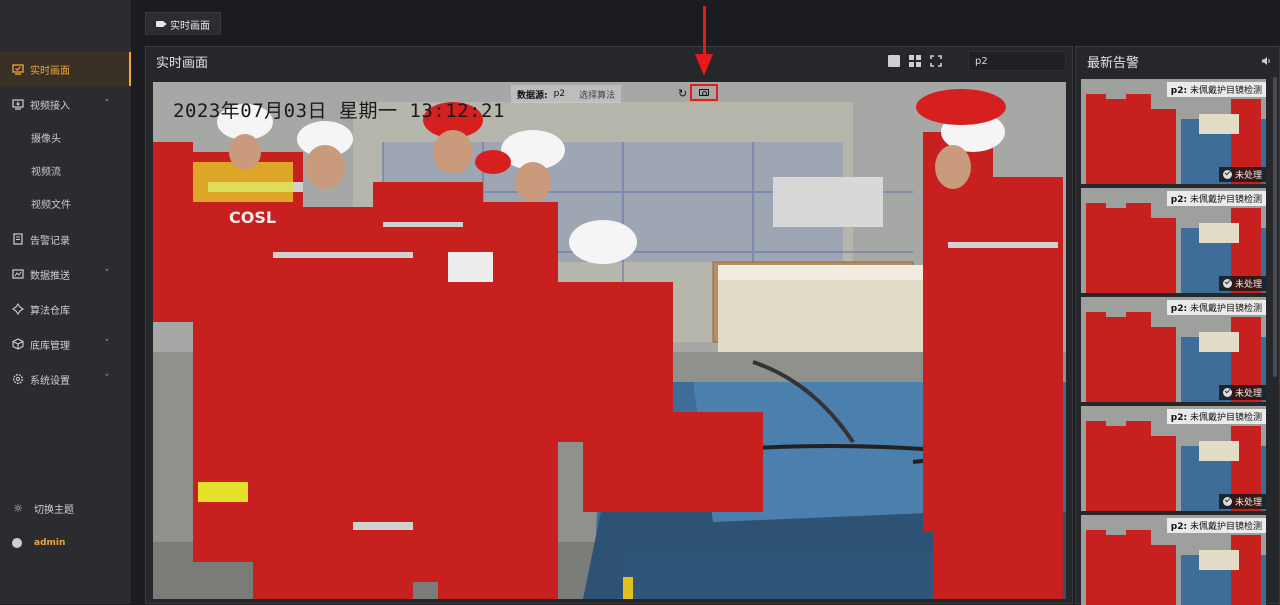 This screenshot has width=1280, height=605. I want to click on user-menu: admin, so click(65, 543).